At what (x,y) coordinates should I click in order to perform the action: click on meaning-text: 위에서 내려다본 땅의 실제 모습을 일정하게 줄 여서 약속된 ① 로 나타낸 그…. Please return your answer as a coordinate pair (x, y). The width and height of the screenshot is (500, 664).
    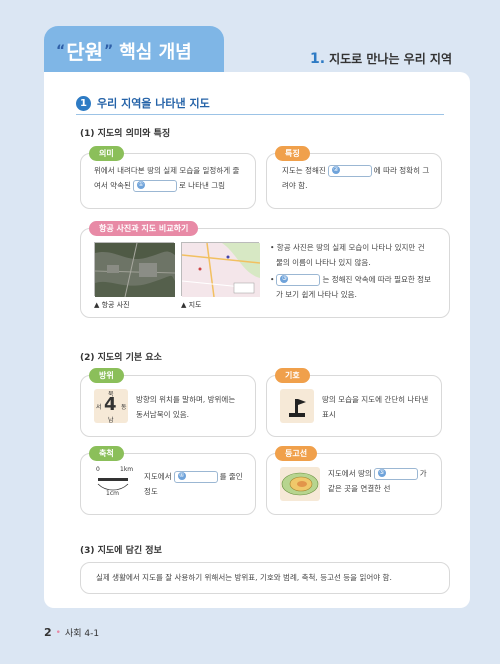
    Looking at the image, I should click on (166, 178).